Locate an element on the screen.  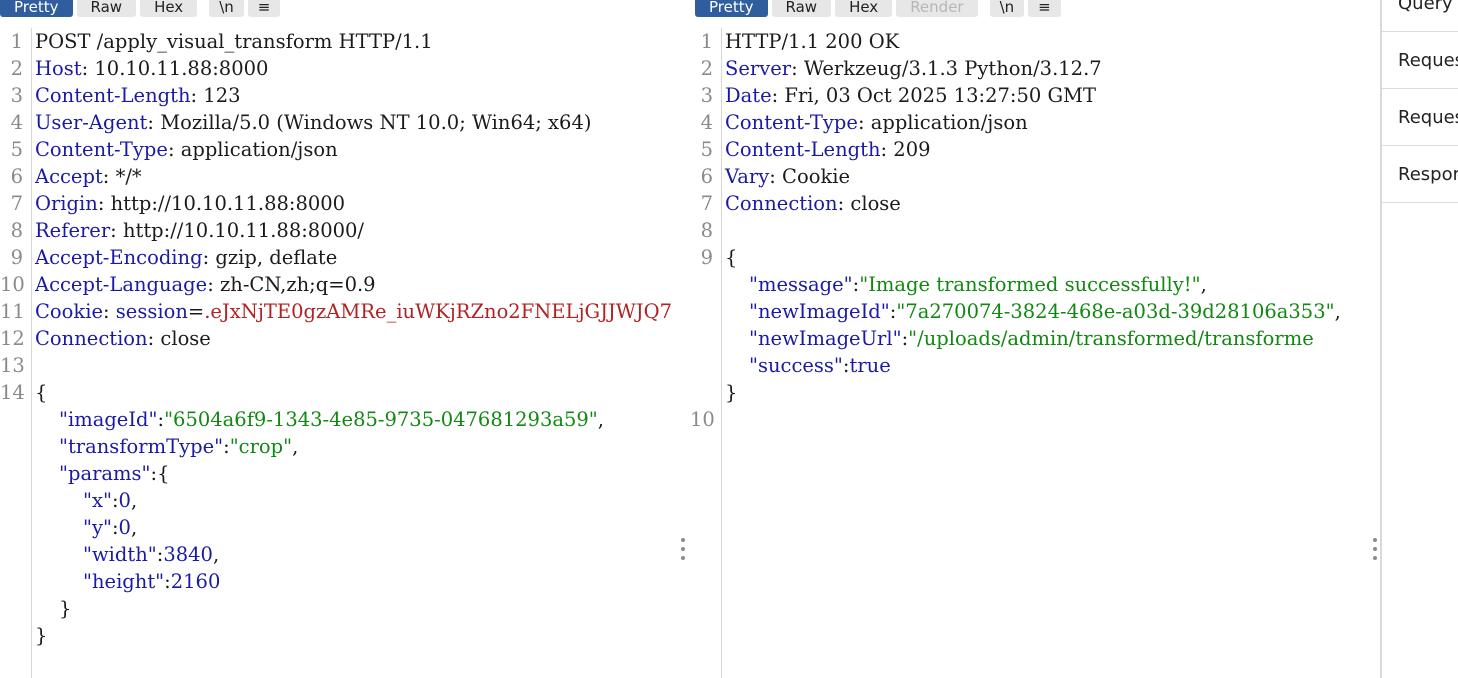
response-tab-render: Render is located at coordinates (937, 8).